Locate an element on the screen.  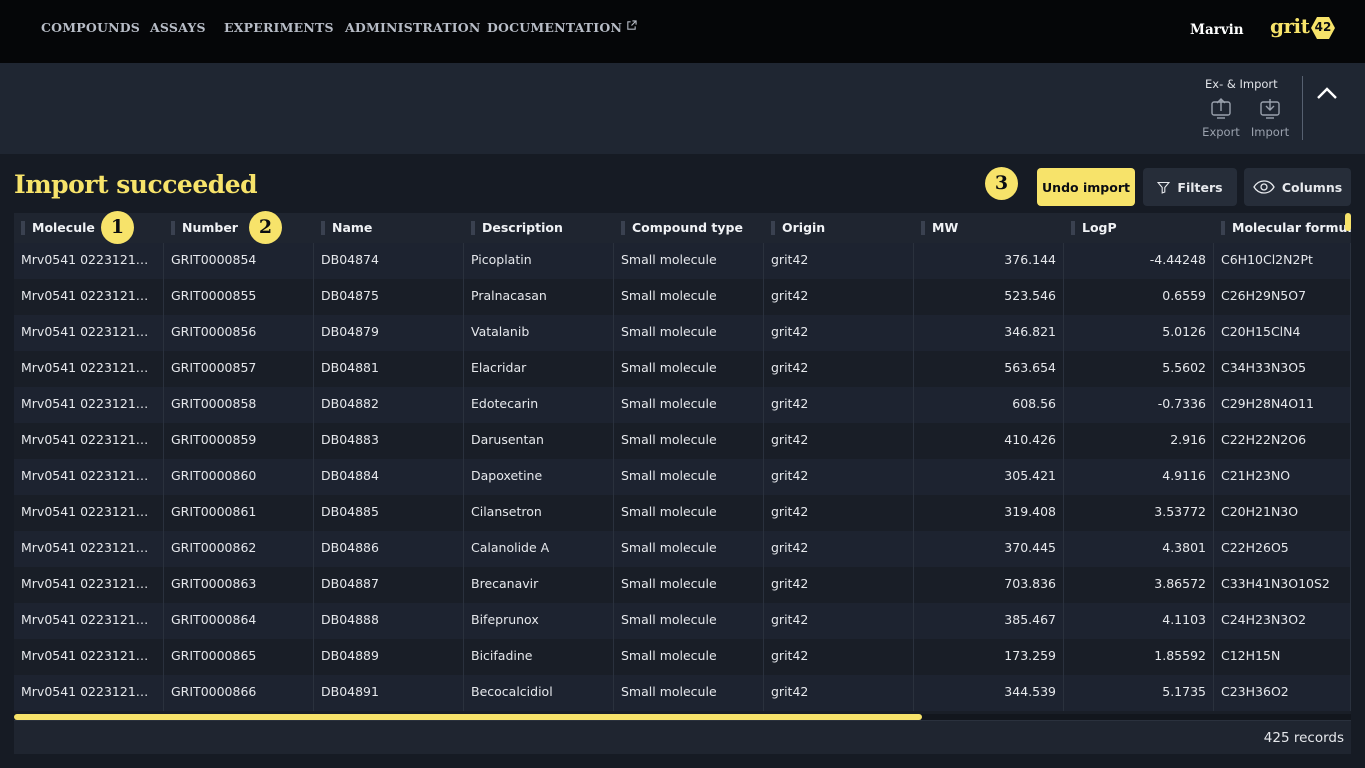
eye-icon is located at coordinates (1264, 187).